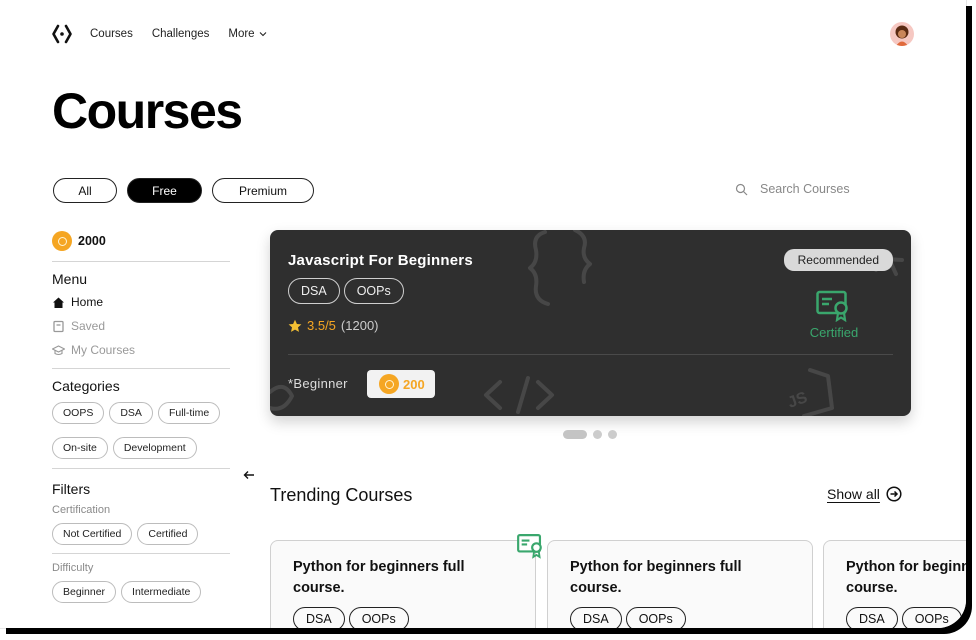 This screenshot has width=976, height=640. What do you see at coordinates (86, 386) in the screenshot?
I see `categories-title: Categories` at bounding box center [86, 386].